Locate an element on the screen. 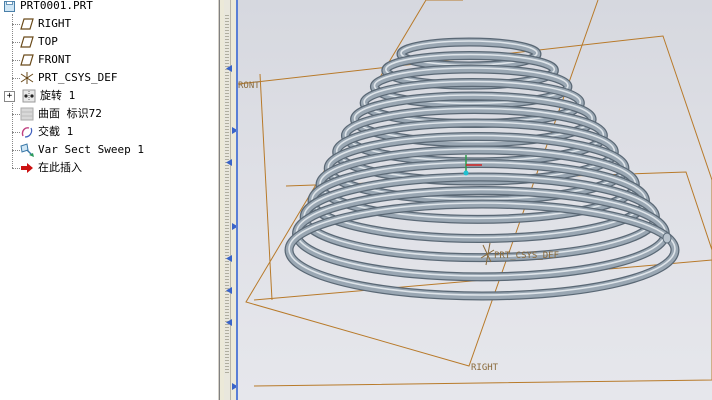  tree-item-csys: PRT_CSYS_DEF is located at coordinates (68, 78).